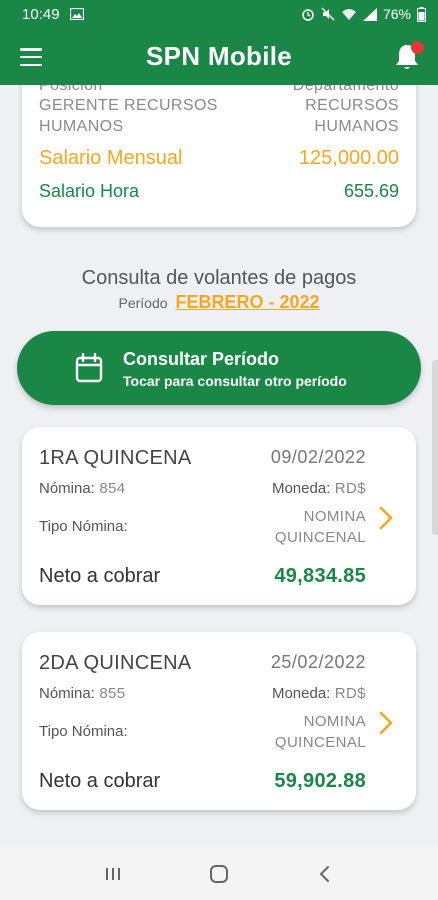 This screenshot has width=438, height=900. What do you see at coordinates (219, 278) in the screenshot?
I see `consulta-title: Consulta de volantes de pagos` at bounding box center [219, 278].